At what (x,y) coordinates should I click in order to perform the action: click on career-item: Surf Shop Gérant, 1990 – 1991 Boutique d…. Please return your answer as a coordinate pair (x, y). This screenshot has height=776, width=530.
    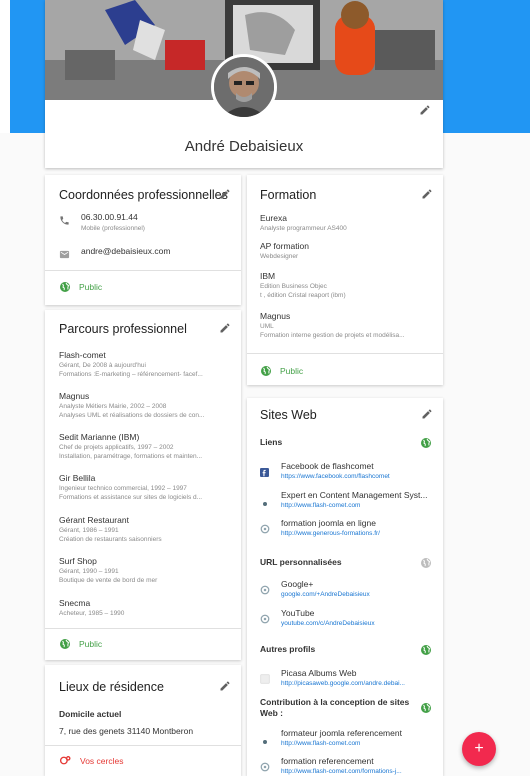
    Looking at the image, I should click on (146, 570).